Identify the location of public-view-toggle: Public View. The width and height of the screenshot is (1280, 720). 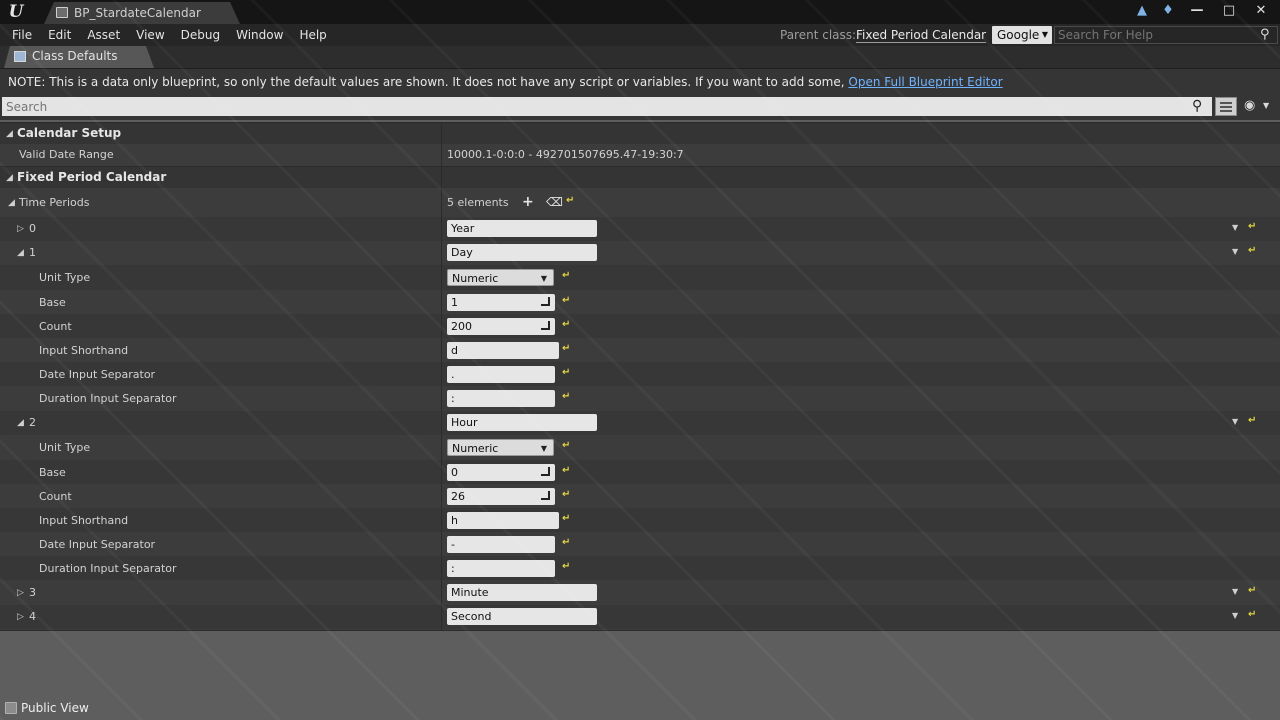
(47, 708).